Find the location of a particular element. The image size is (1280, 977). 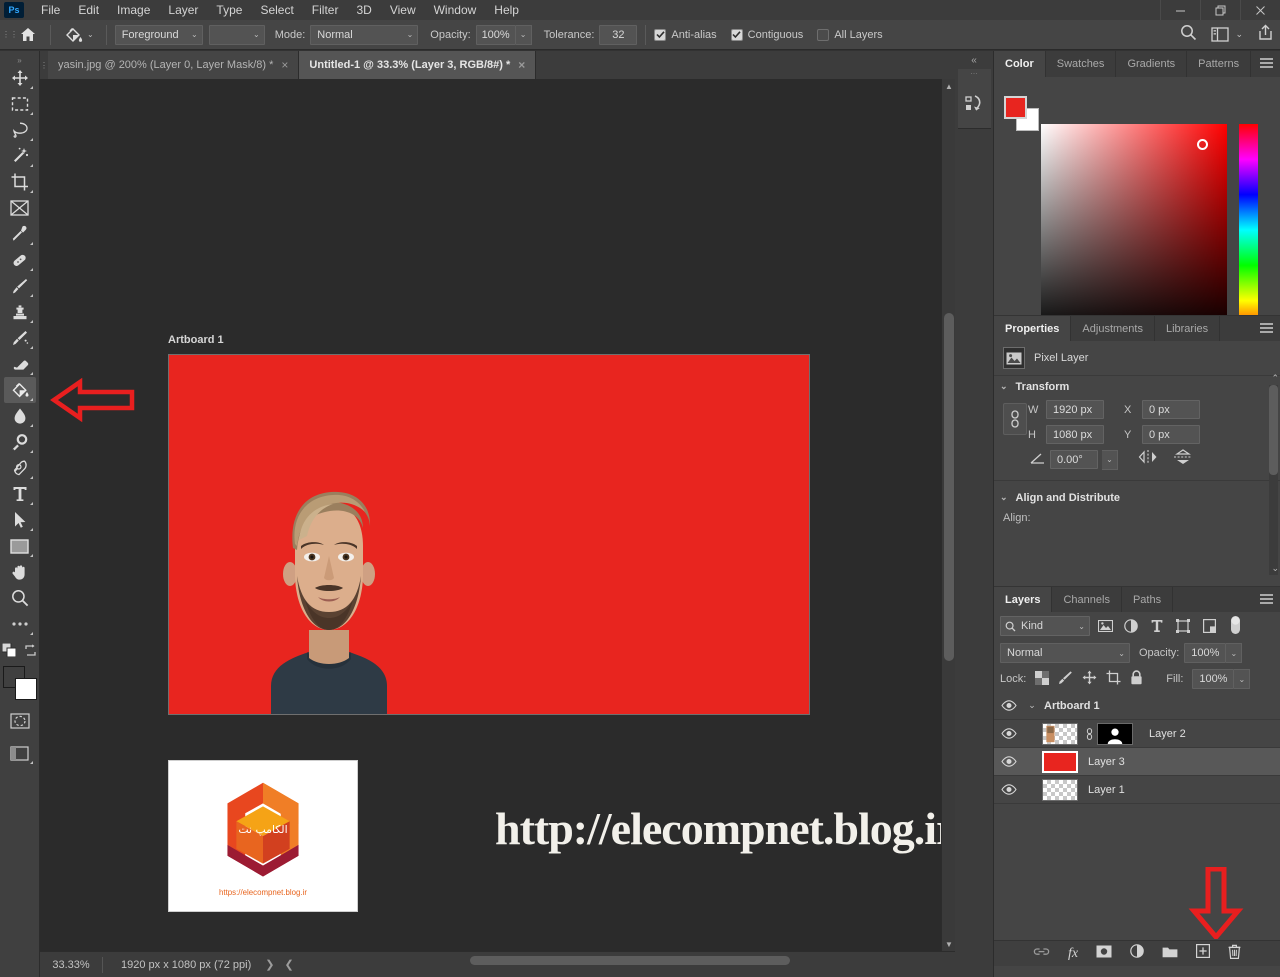

opacity-dropdown-icon: ⌄ is located at coordinates (523, 34).